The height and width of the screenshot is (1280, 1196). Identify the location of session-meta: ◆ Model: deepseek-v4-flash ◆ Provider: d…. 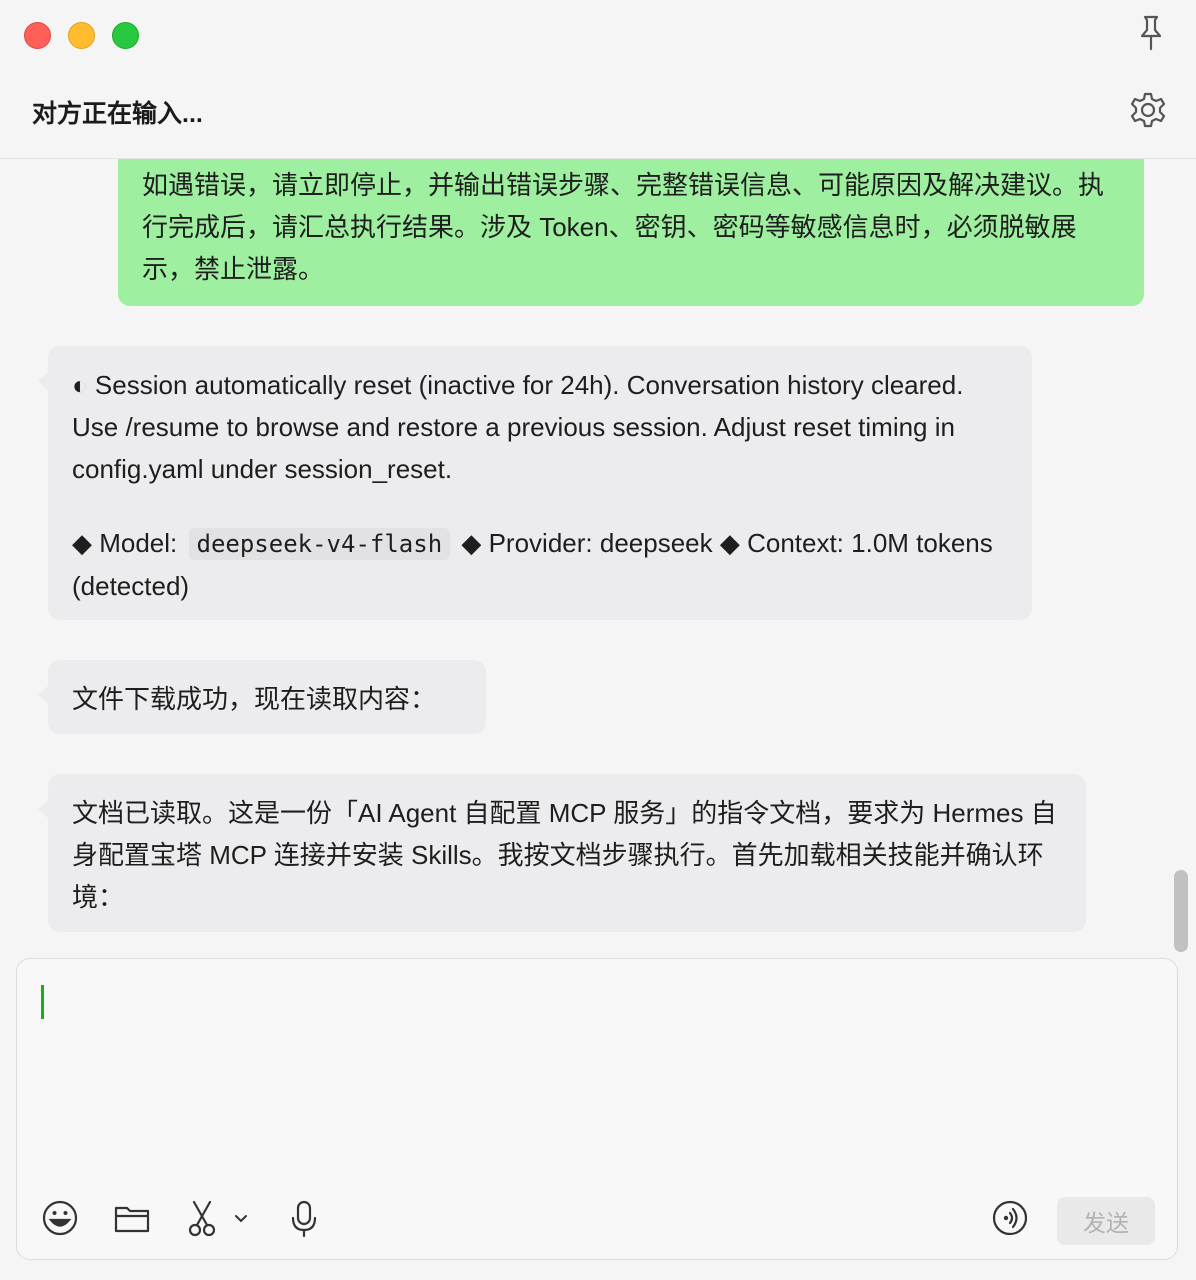
(540, 564).